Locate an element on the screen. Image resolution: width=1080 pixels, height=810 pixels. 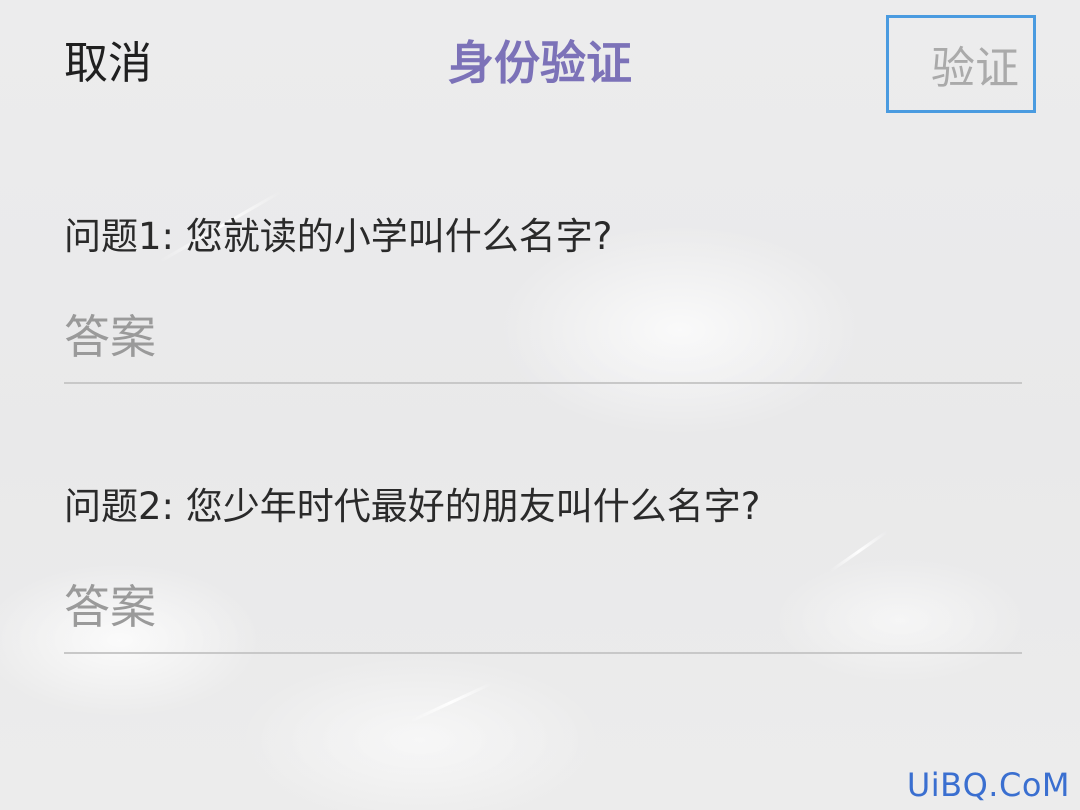
answer-1-input is located at coordinates (543, 338).